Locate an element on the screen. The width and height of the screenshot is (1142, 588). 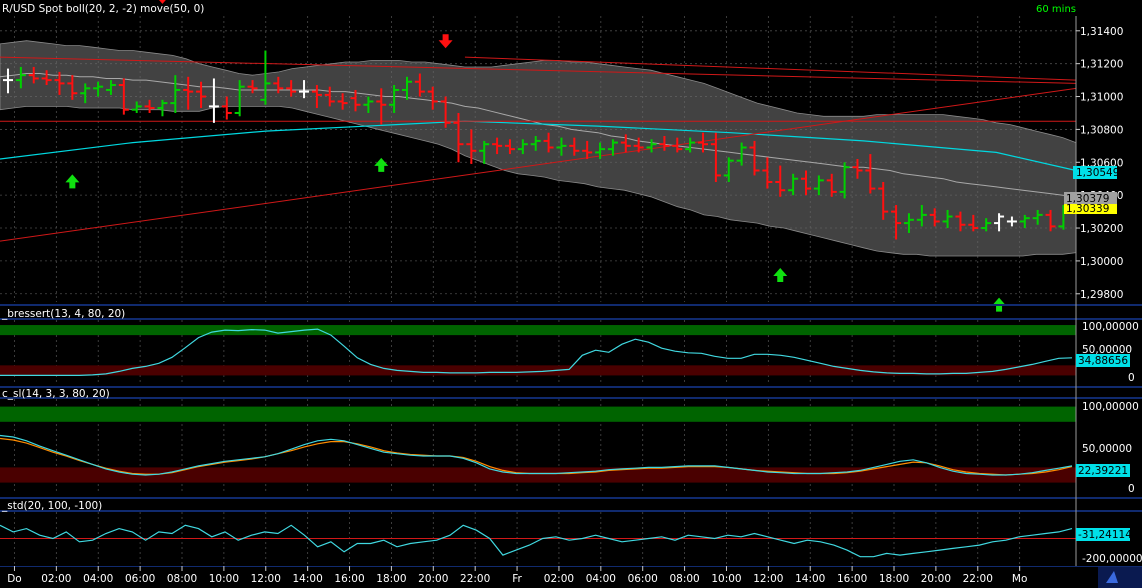
last-value-price-close: 1,30339 1,30379 is located at coordinates (1090, 203).